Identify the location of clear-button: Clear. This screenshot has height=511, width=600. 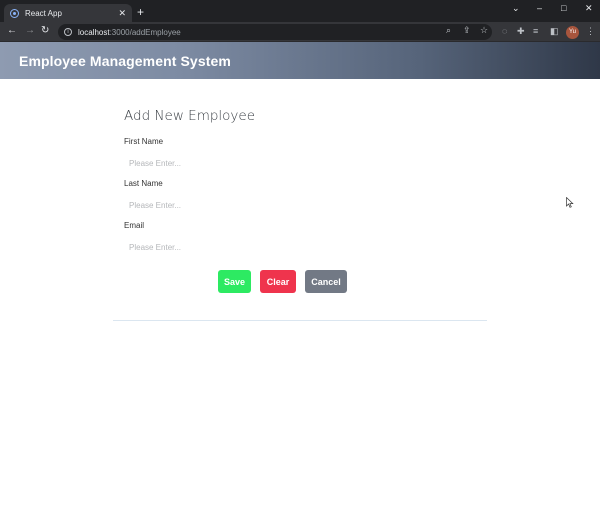
(278, 281).